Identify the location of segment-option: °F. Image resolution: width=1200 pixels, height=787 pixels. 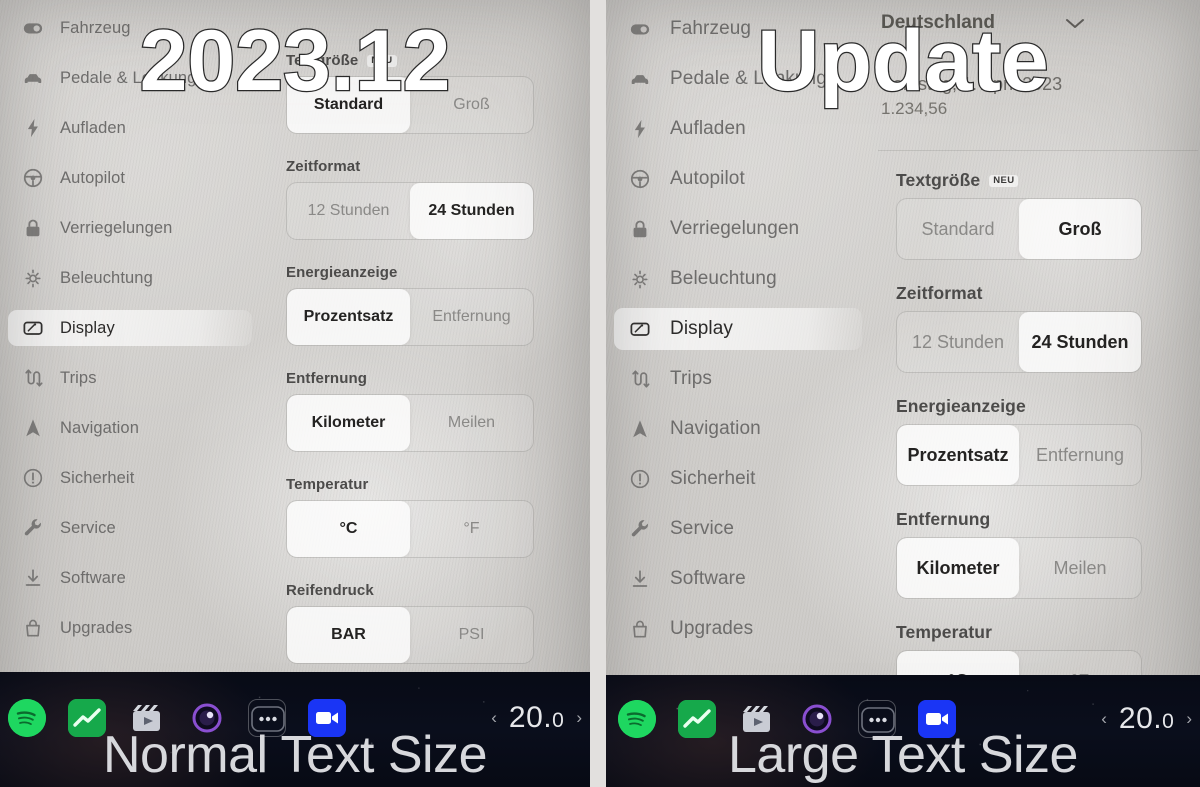
(471, 529).